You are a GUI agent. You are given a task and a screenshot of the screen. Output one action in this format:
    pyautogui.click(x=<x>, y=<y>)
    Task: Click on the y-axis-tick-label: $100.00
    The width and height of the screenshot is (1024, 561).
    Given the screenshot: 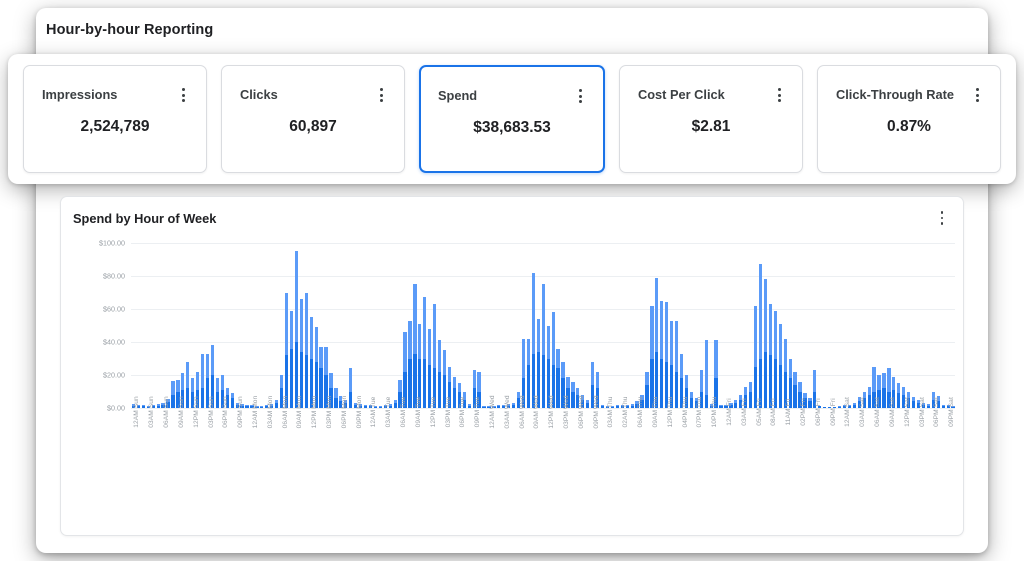 What is the action you would take?
    pyautogui.click(x=112, y=243)
    